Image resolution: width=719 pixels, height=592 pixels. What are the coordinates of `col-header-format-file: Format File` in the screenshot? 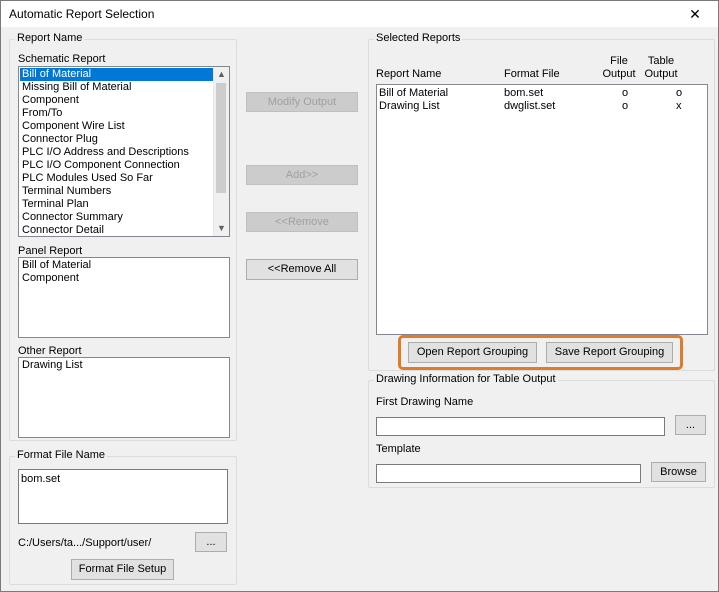 It's located at (532, 74).